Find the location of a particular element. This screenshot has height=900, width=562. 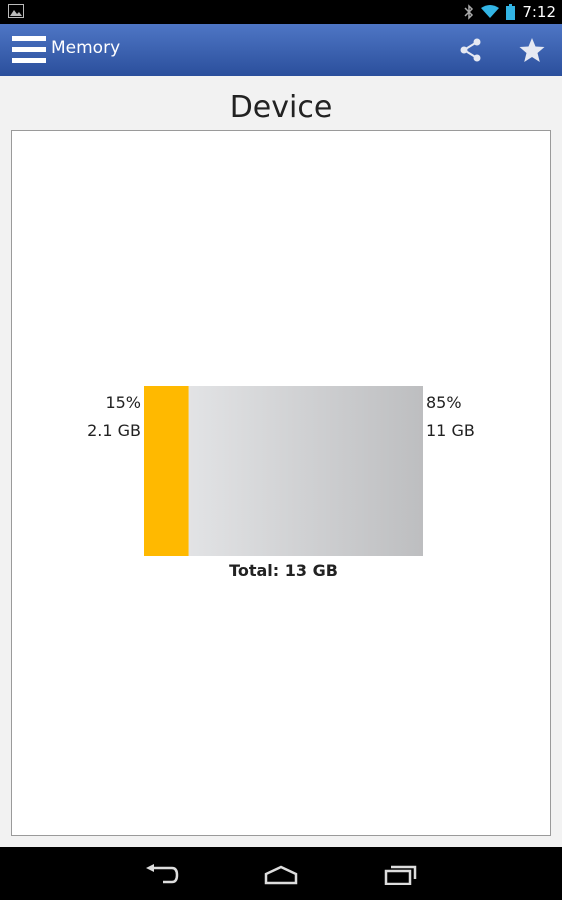

used-value-label: 2.1 GB is located at coordinates (114, 430).